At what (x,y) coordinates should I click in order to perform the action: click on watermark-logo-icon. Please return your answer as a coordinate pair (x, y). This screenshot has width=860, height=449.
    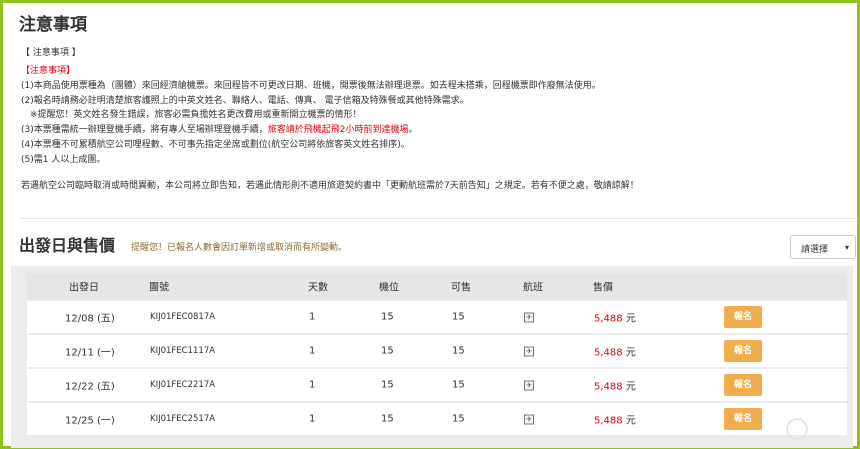
    Looking at the image, I should click on (797, 429).